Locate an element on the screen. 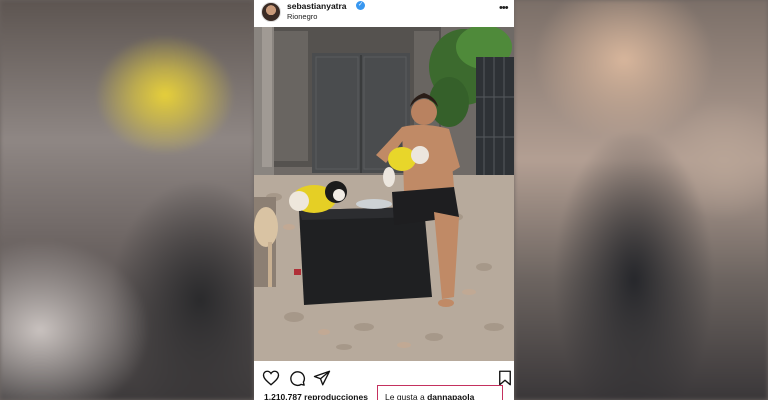 The height and width of the screenshot is (400, 768). username: sebastianyatra is located at coordinates (317, 6).